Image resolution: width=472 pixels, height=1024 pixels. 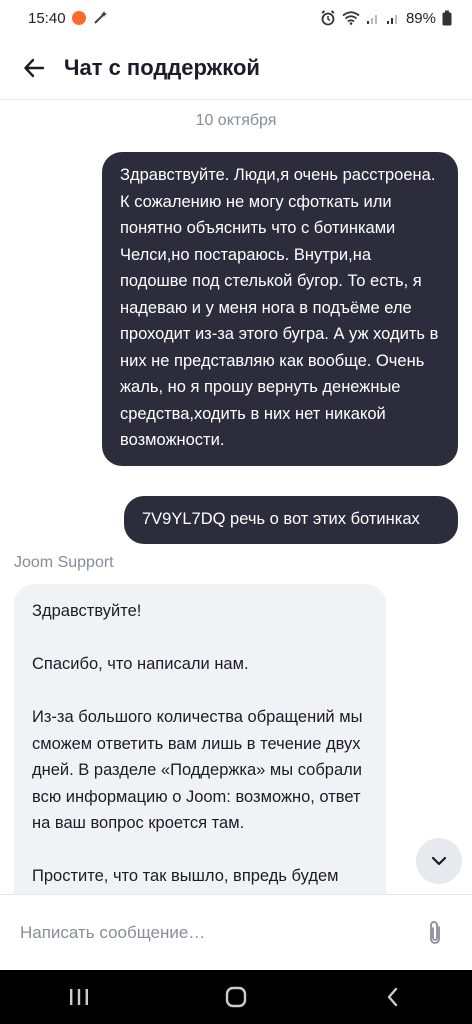 I want to click on message-paragraph: Спасибо, что написали нам., so click(x=140, y=664).